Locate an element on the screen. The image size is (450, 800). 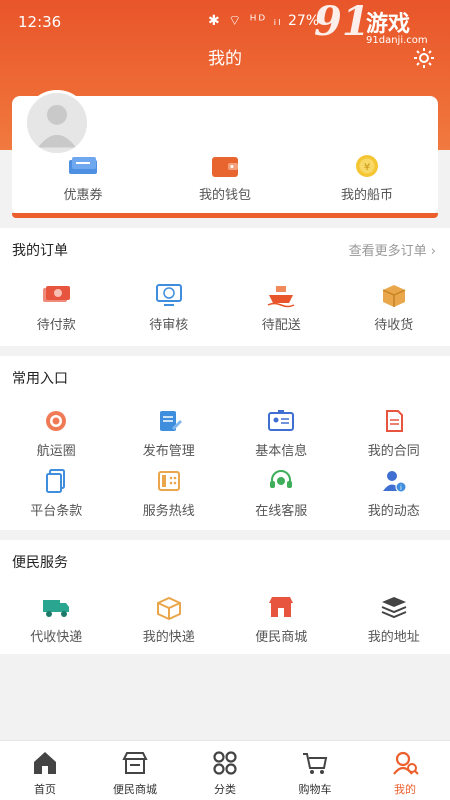
orders-row: 待付款 待审核 待配送 待收货 is located at coordinates (225, 307).